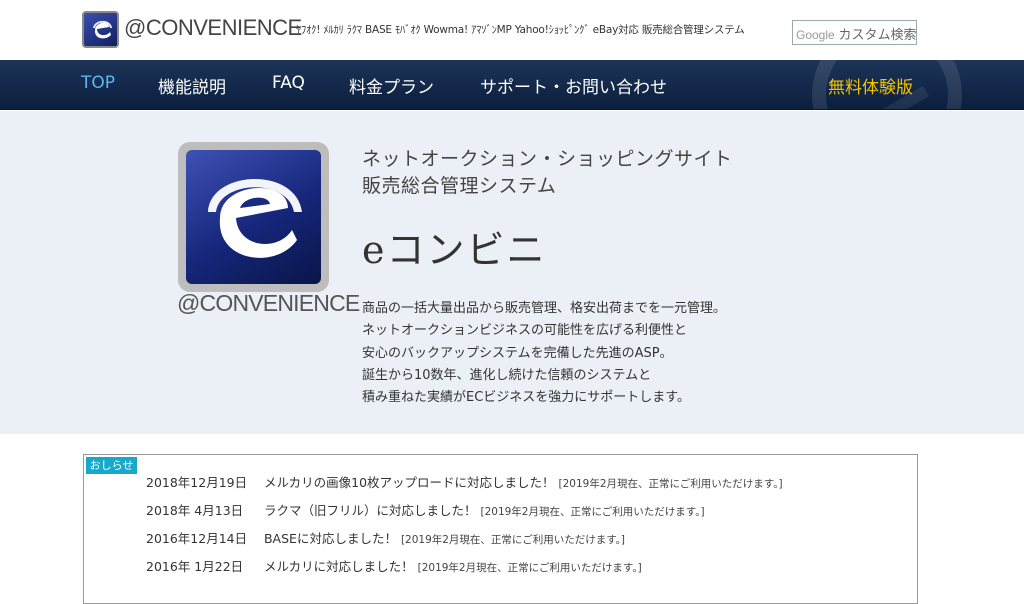  I want to click on nav-item-top: TOP, so click(98, 83).